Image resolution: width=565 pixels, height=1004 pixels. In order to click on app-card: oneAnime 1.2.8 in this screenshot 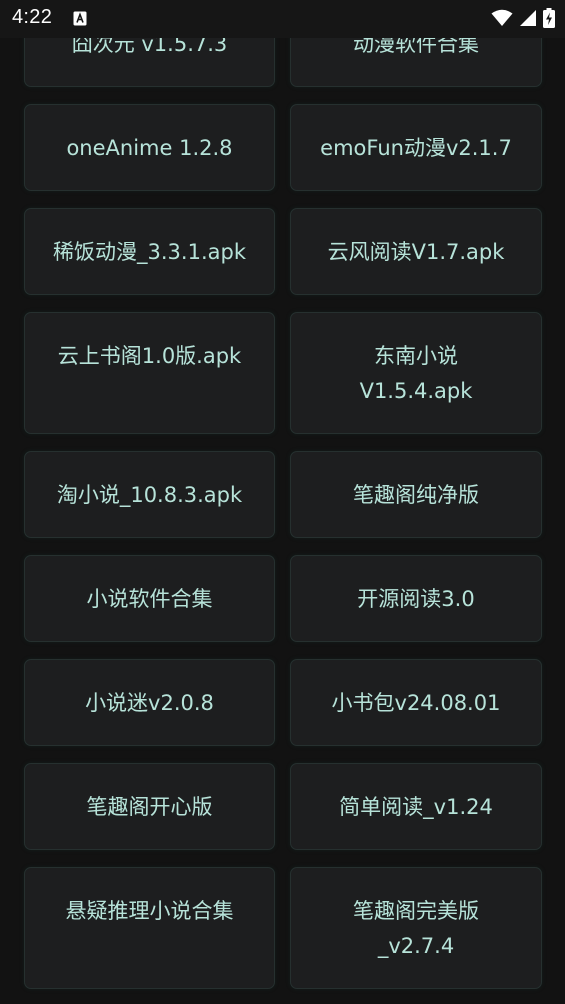, I will do `click(149, 147)`.